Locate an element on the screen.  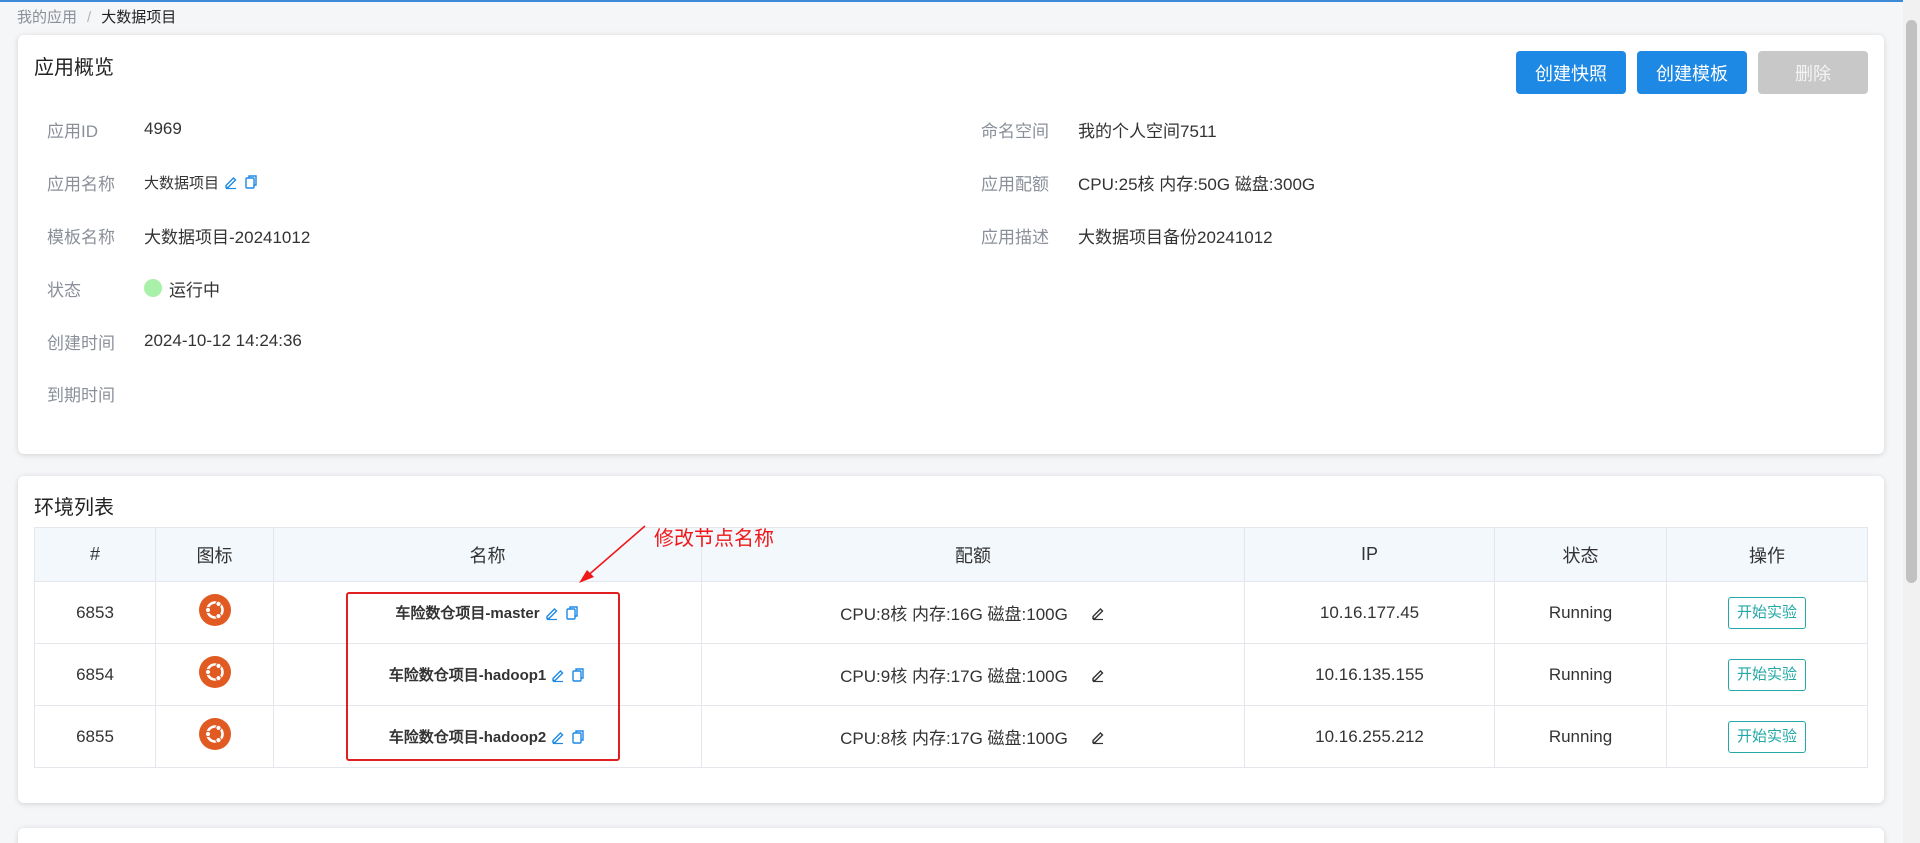
row-ip: 10.16.135.155 is located at coordinates (1369, 674).